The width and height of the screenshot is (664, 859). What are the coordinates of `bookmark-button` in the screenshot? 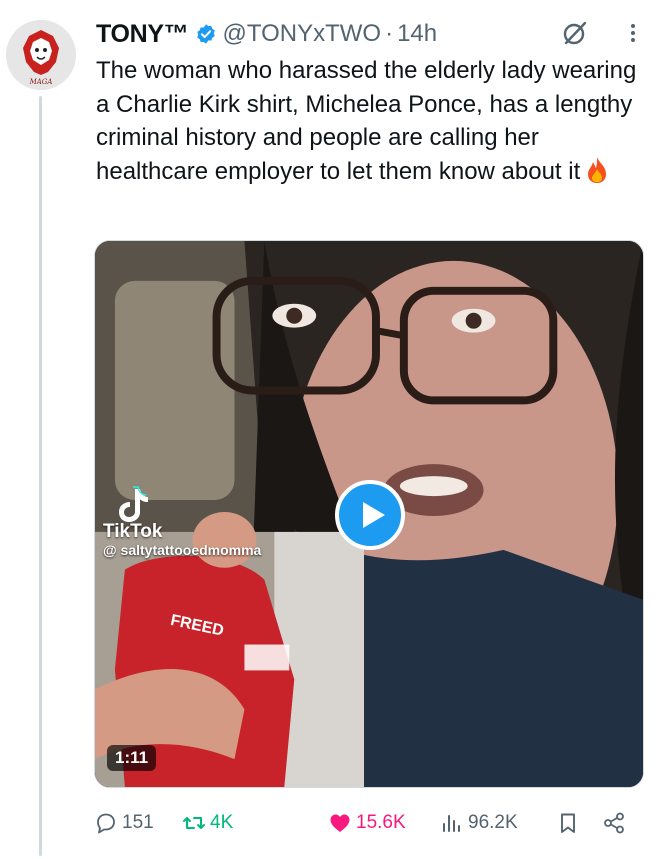 It's located at (570, 823).